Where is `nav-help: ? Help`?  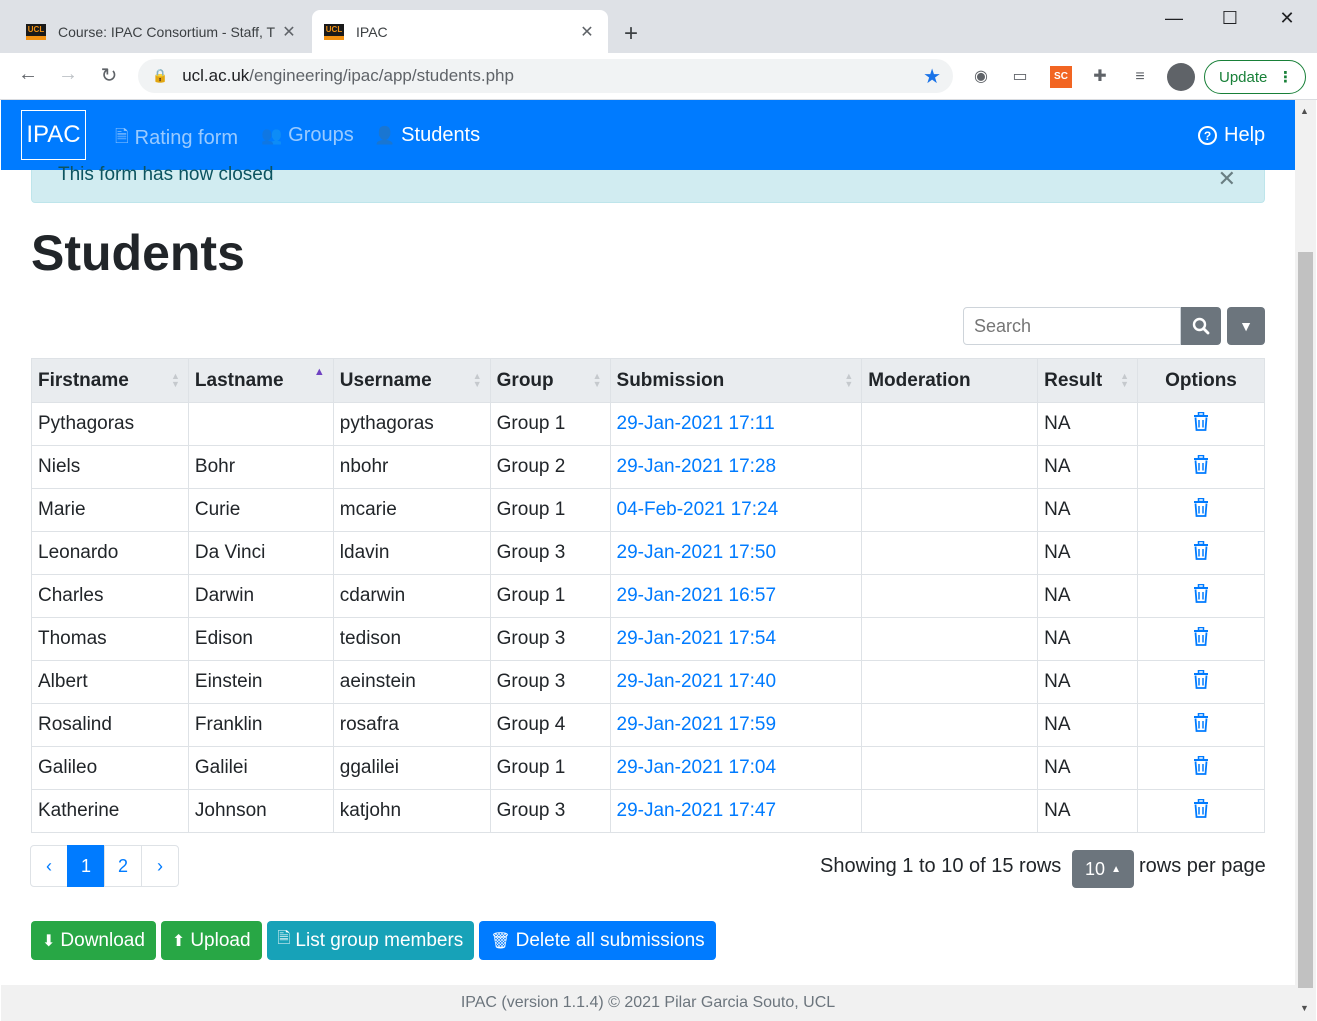
nav-help: ? Help is located at coordinates (1231, 135).